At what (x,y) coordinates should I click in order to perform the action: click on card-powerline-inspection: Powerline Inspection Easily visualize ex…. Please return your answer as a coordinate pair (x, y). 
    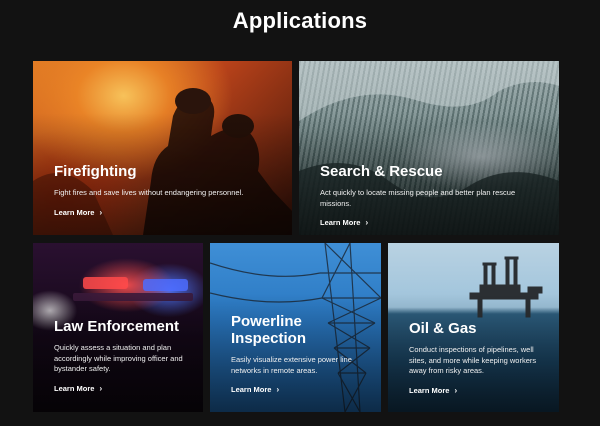
    Looking at the image, I should click on (295, 327).